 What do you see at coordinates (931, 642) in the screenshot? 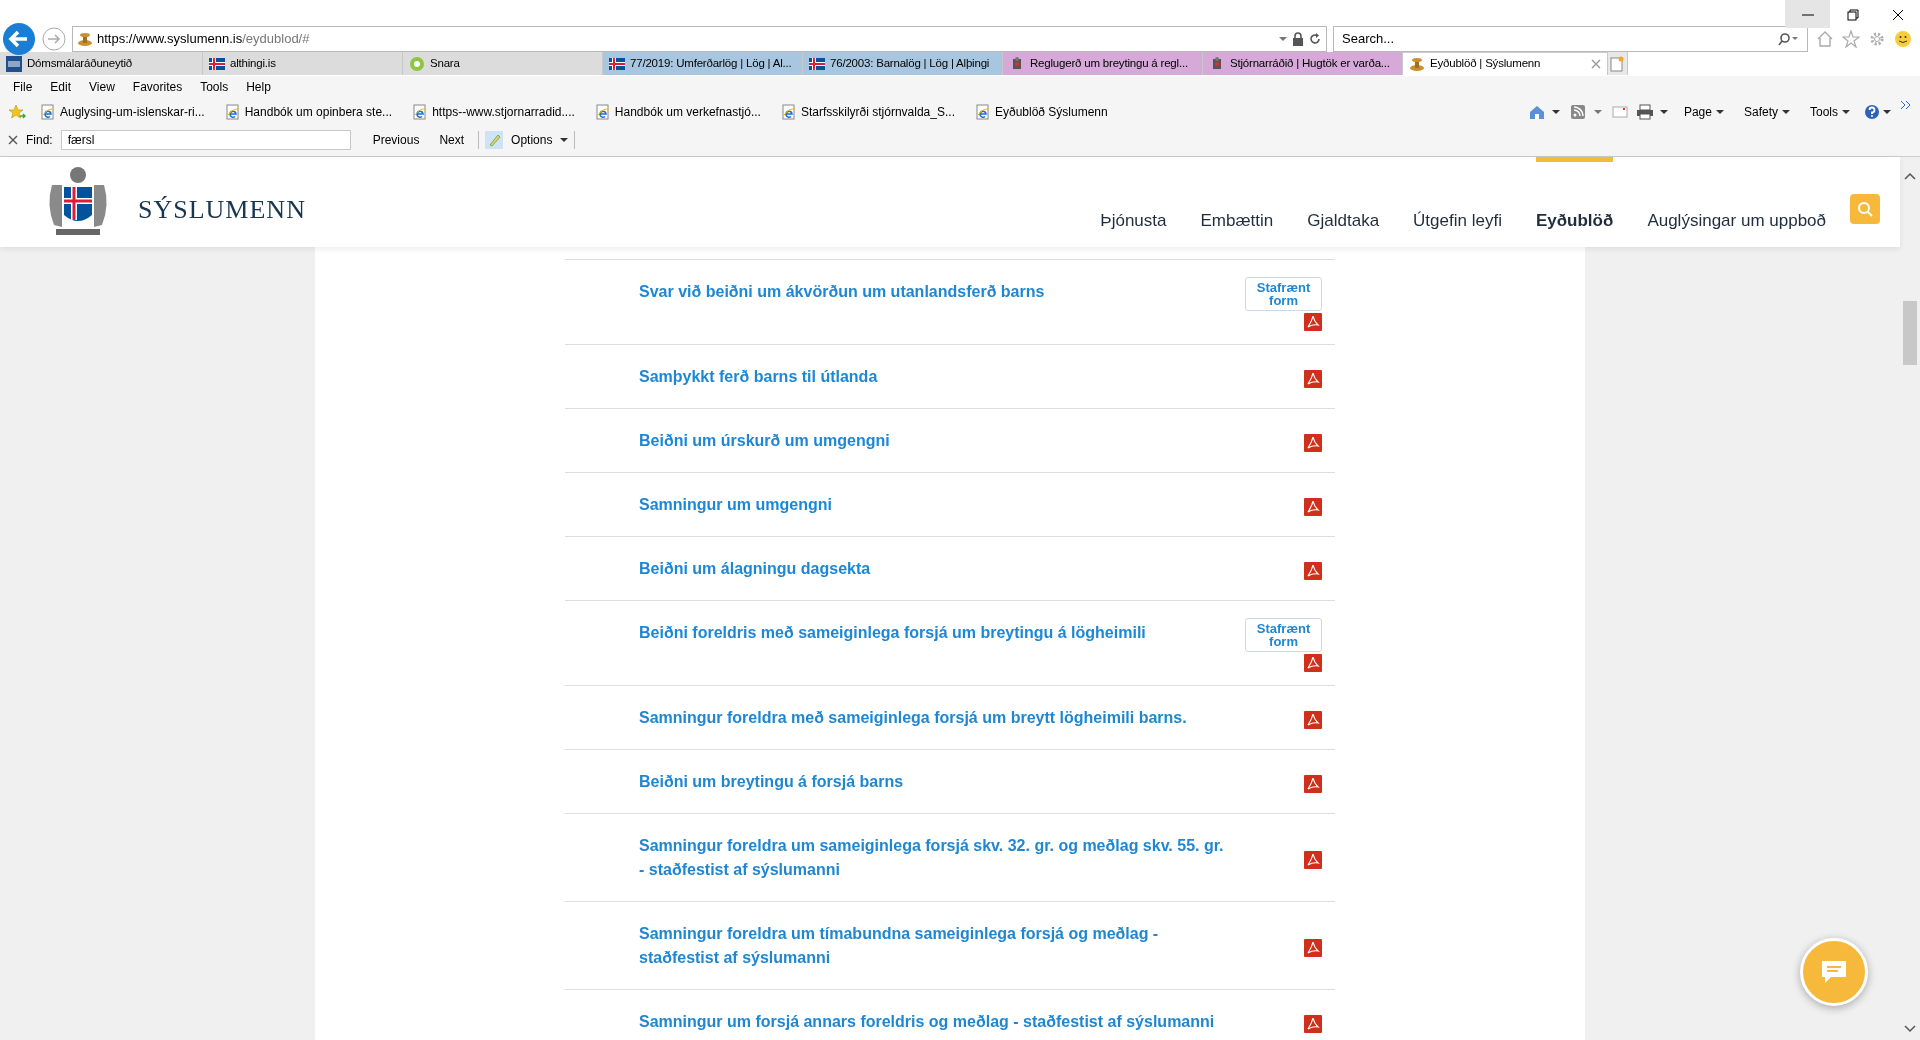
I see `form-link: Beiðni foreldris með sameiginlega forsjá um breytingu á lögheimili` at bounding box center [931, 642].